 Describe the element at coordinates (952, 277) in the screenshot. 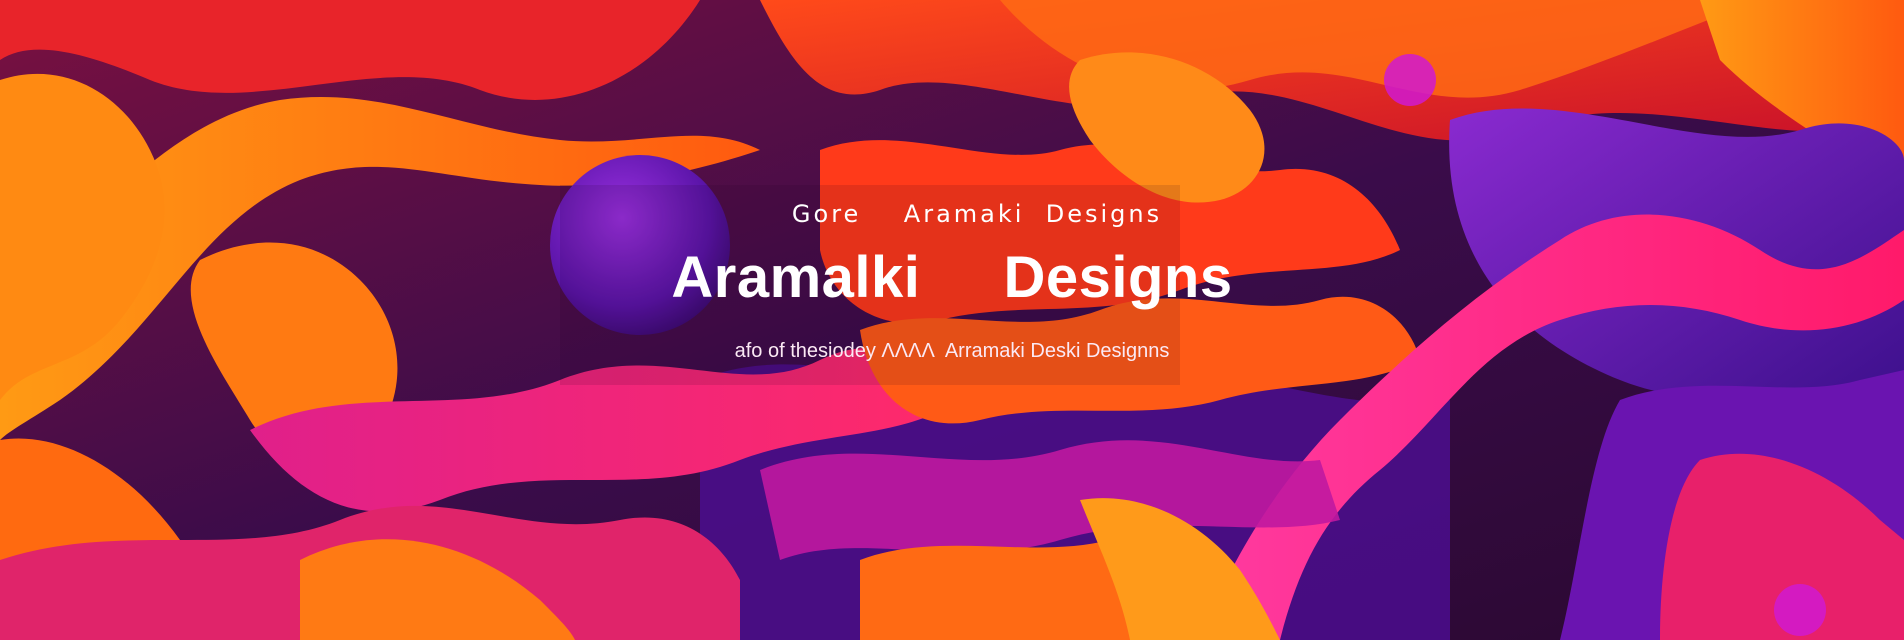

I see `banner-title: Aramalki Designs` at that location.